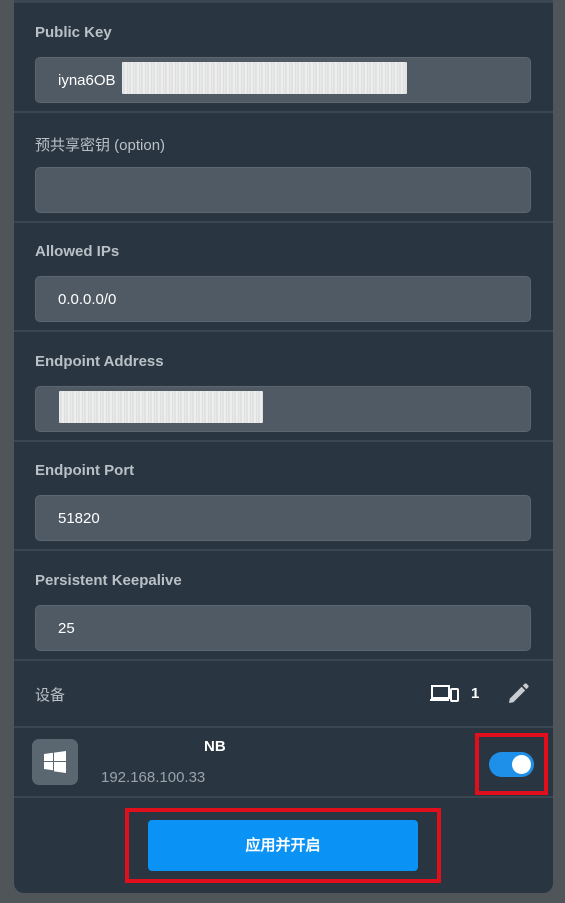 The image size is (565, 903). I want to click on endpoint-address-field: Endpoint Address, so click(283, 387).